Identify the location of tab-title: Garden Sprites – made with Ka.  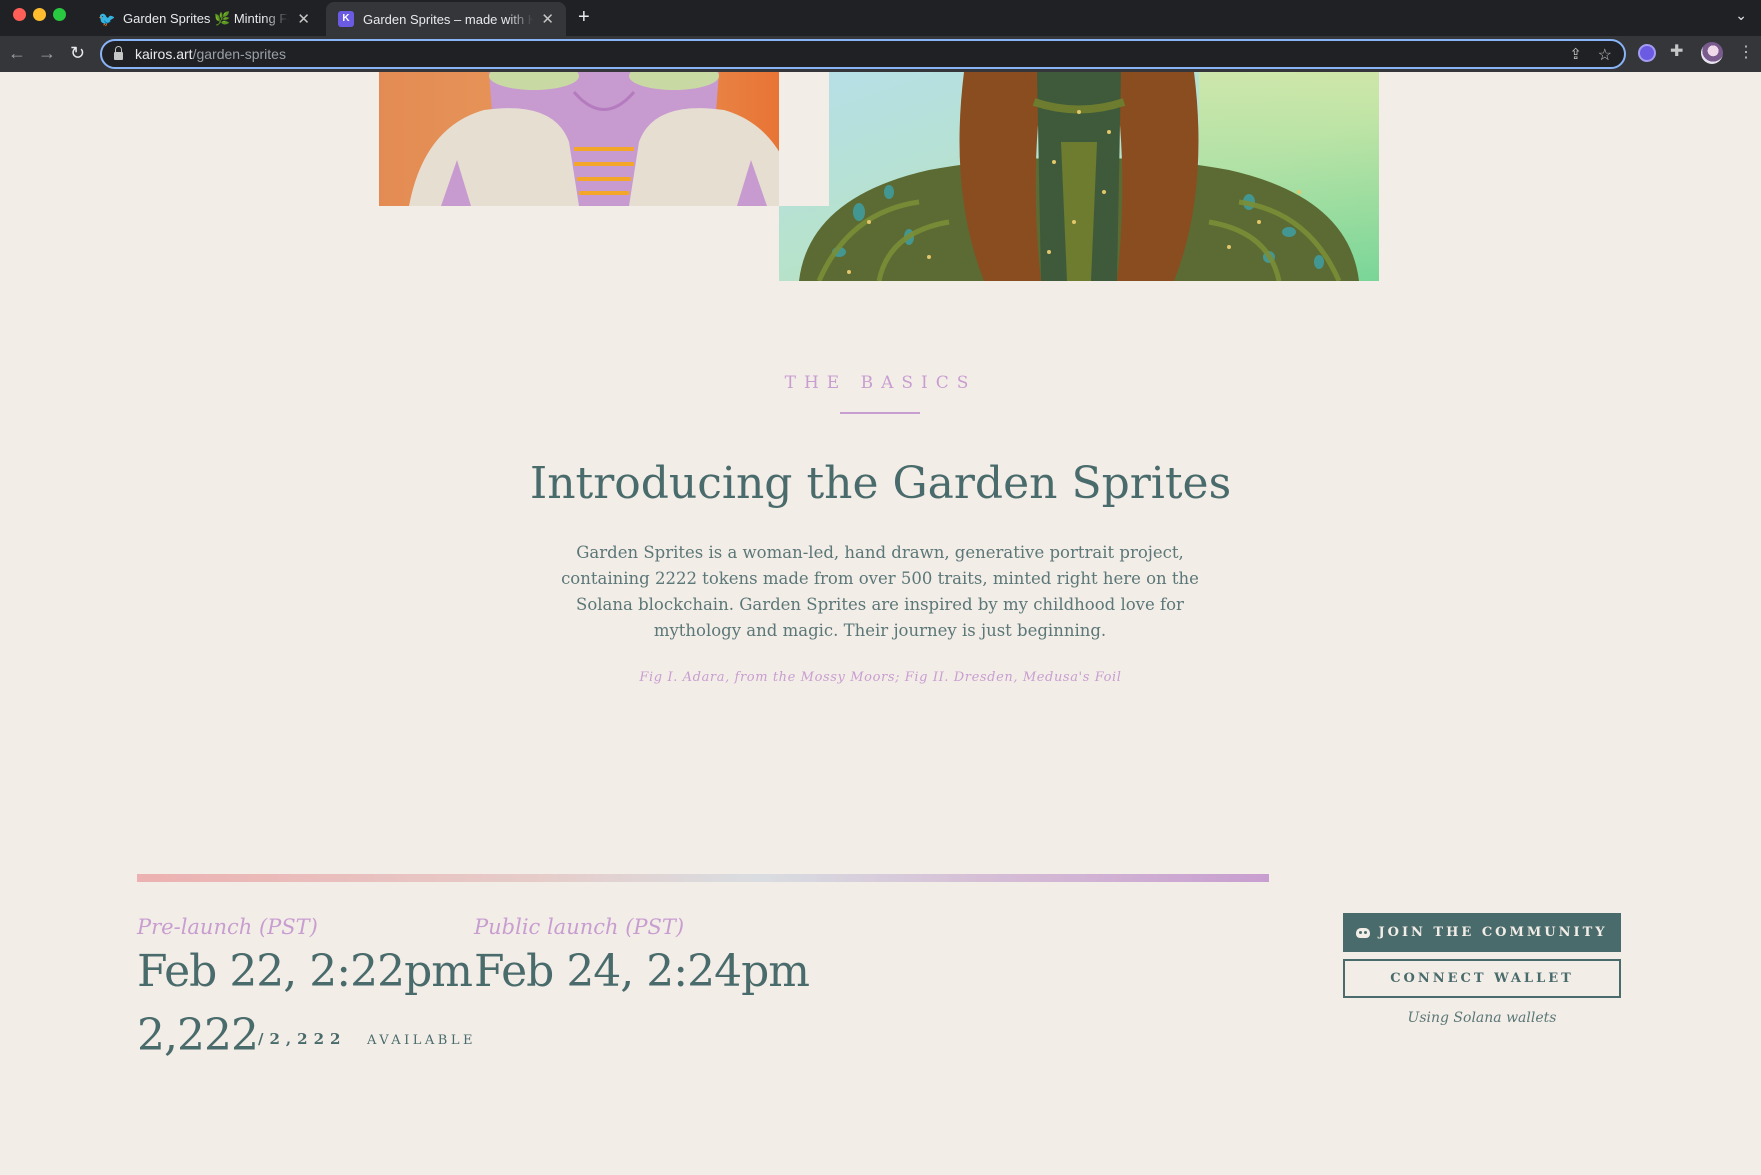
(448, 19).